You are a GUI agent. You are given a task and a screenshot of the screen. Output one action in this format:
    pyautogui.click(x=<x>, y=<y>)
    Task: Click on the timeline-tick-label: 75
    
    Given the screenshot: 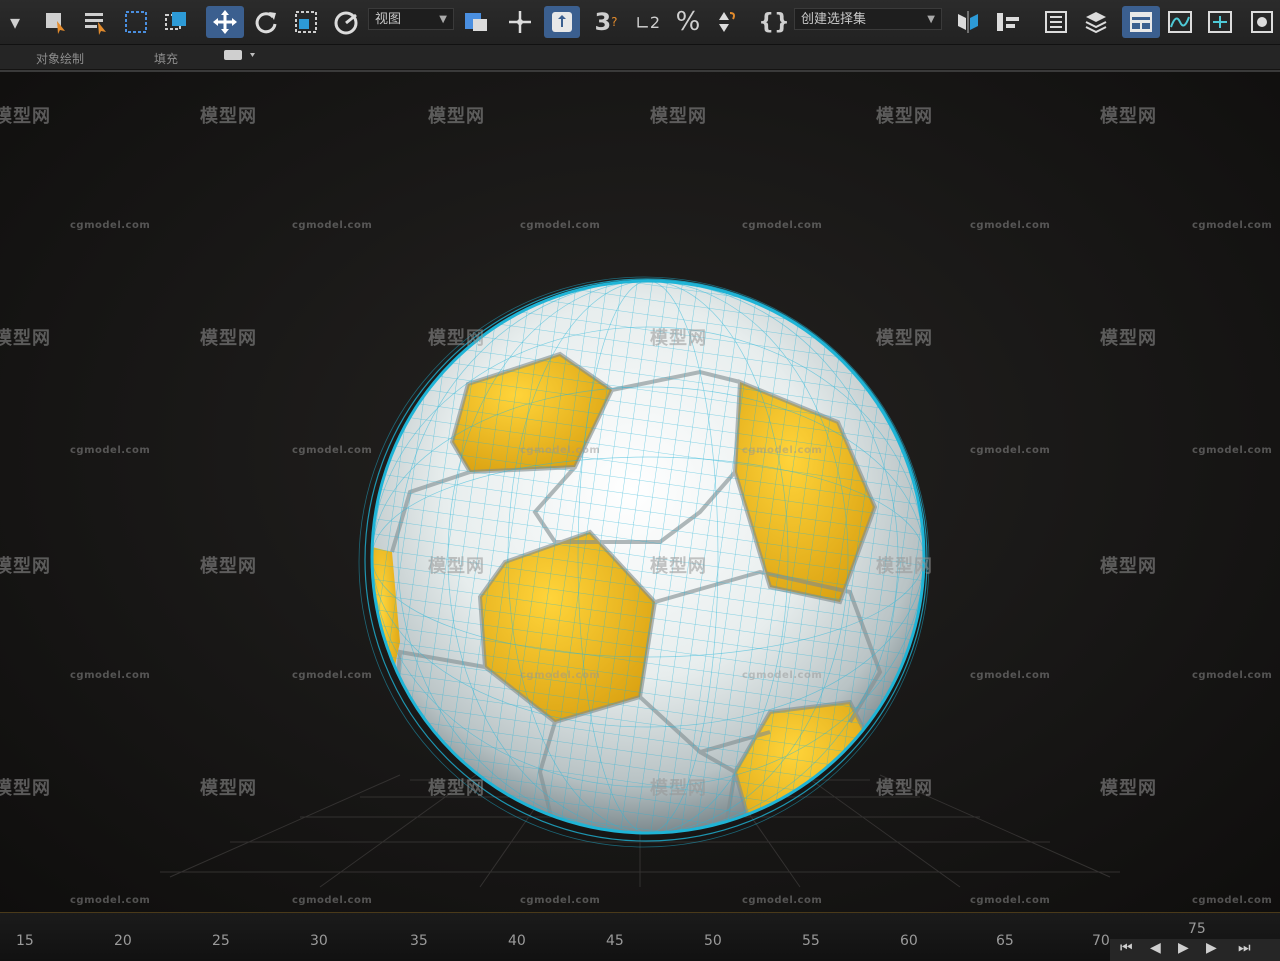 What is the action you would take?
    pyautogui.click(x=1197, y=929)
    